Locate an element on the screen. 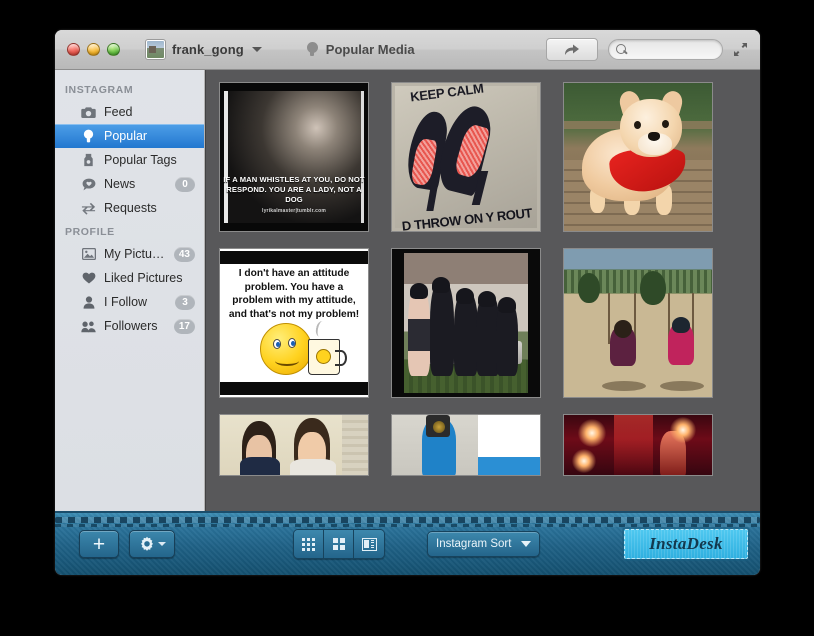  view-mode-segmented-control is located at coordinates (339, 544).